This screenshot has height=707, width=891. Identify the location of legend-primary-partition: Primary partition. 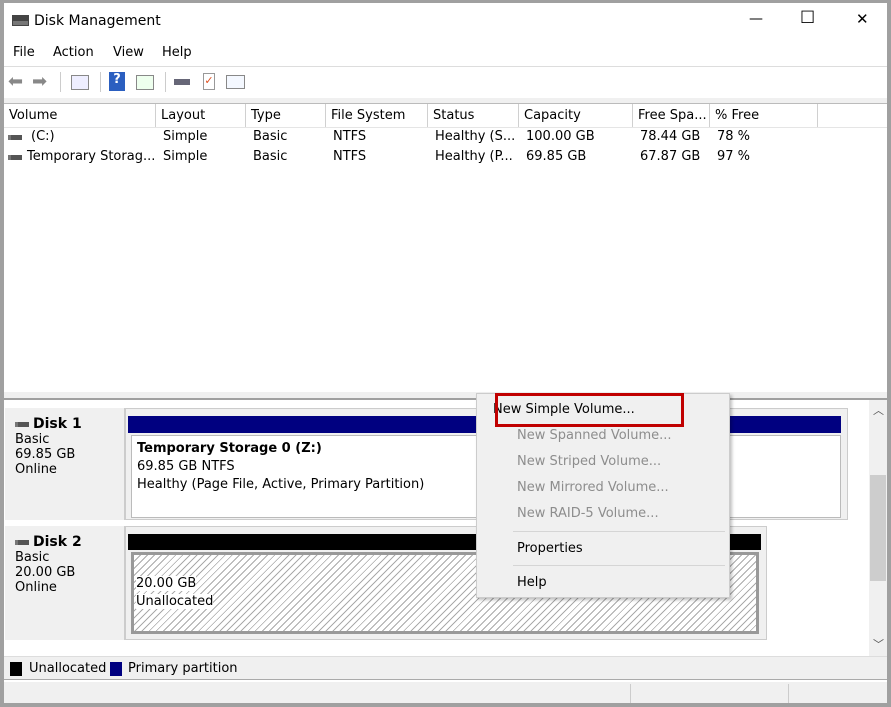
(183, 668).